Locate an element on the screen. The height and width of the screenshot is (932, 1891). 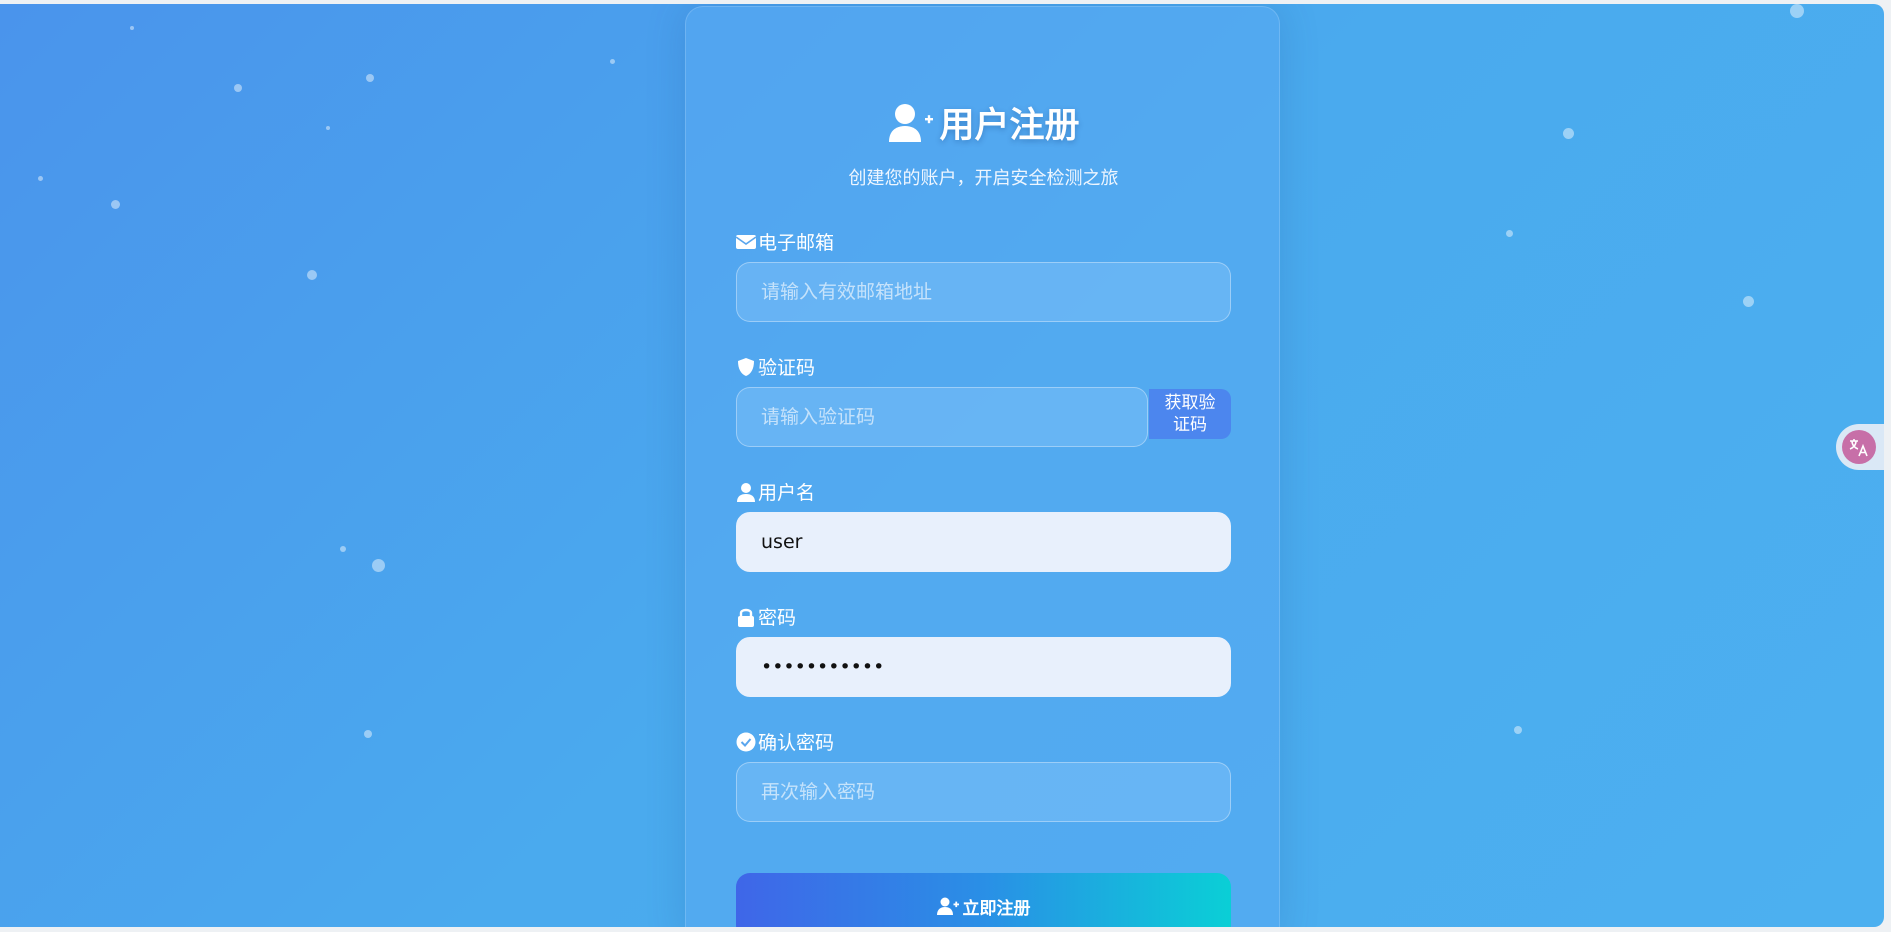
lock-icon is located at coordinates (746, 617).